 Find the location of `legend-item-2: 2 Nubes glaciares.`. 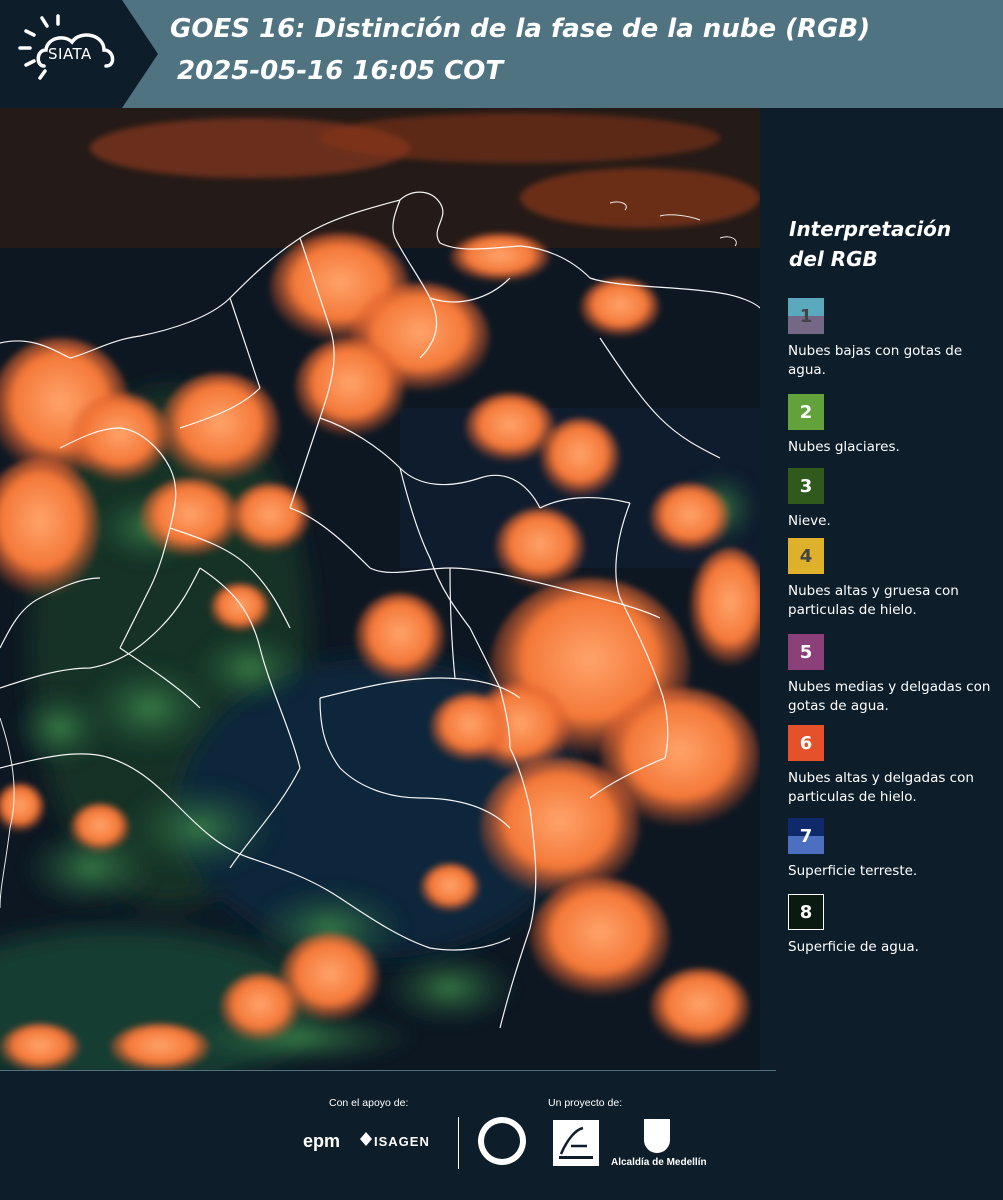

legend-item-2: 2 Nubes glaciares. is located at coordinates (893, 425).